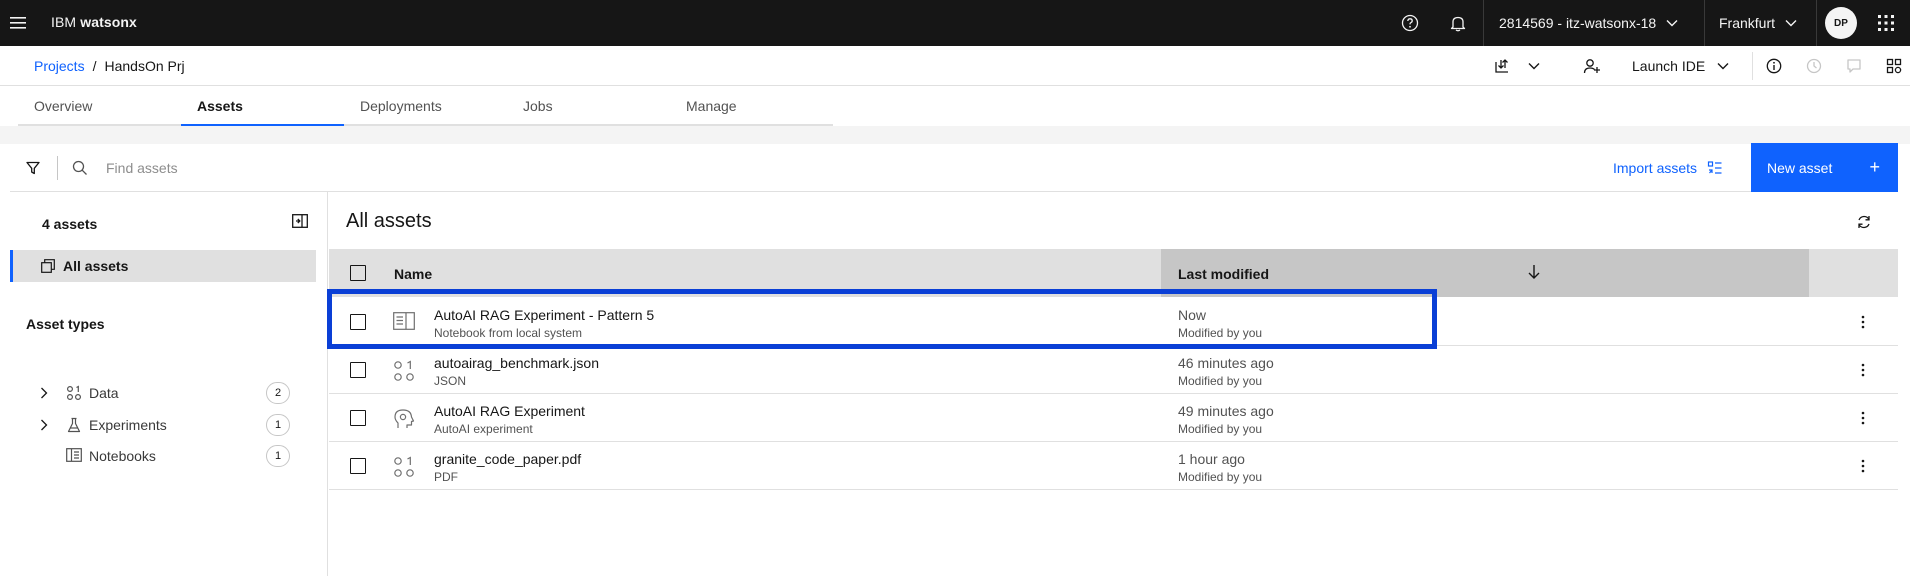  What do you see at coordinates (74, 425) in the screenshot?
I see `flask-icon` at bounding box center [74, 425].